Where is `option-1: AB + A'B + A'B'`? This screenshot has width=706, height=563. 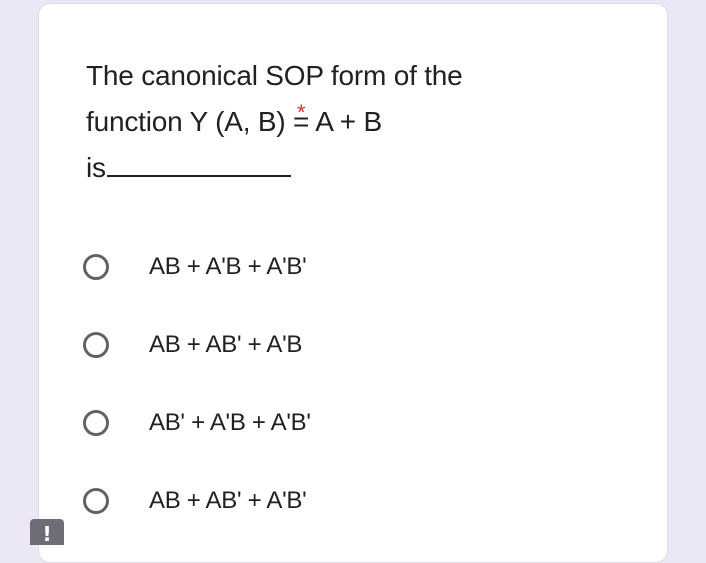 option-1: AB + A'B + A'B' is located at coordinates (195, 267).